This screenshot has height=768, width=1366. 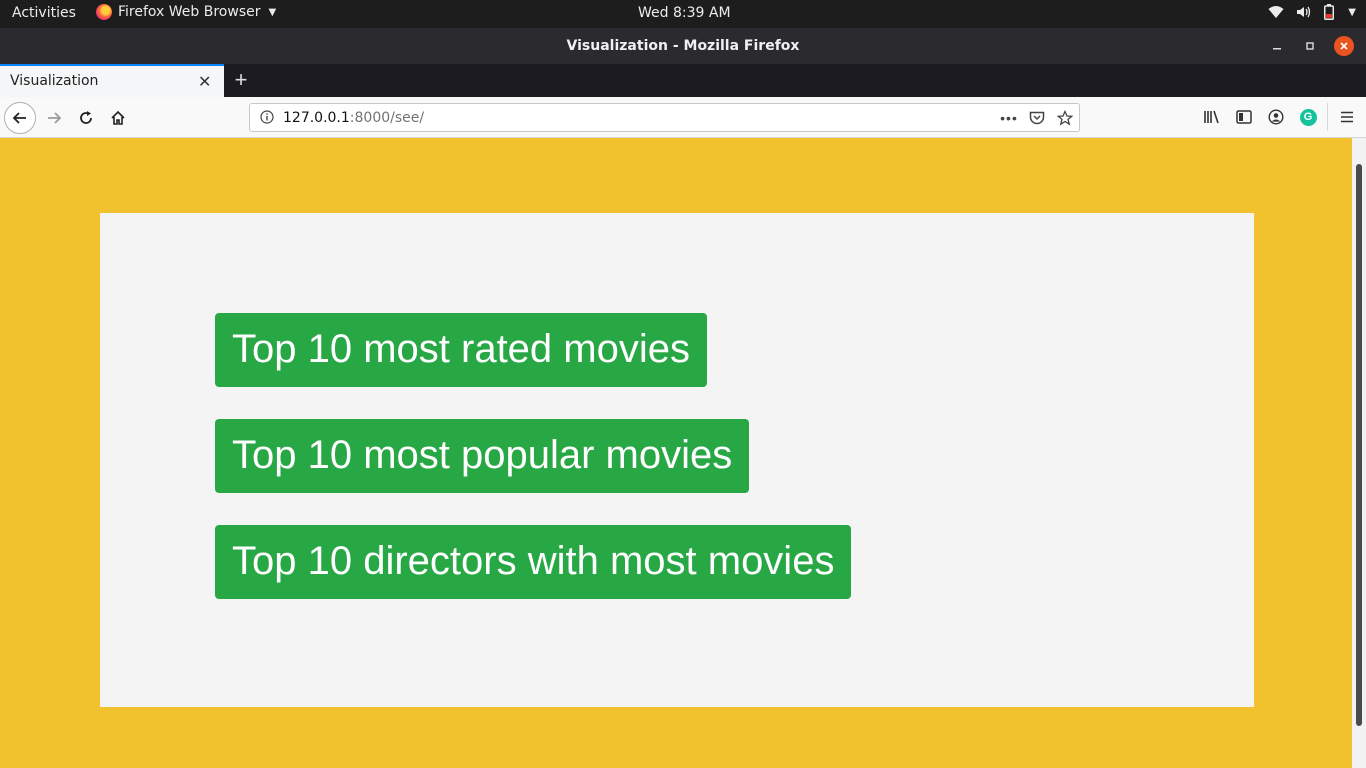 What do you see at coordinates (20, 118) in the screenshot?
I see `back-arrow-icon` at bounding box center [20, 118].